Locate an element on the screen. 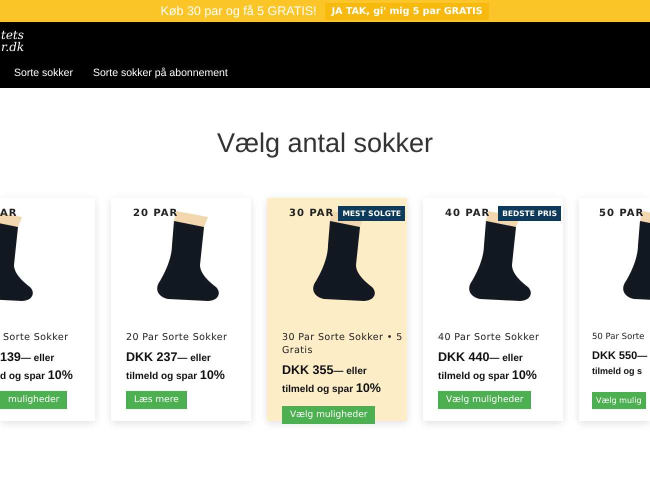 The width and height of the screenshot is (650, 500). quantity-label: 50 PAR is located at coordinates (621, 213).